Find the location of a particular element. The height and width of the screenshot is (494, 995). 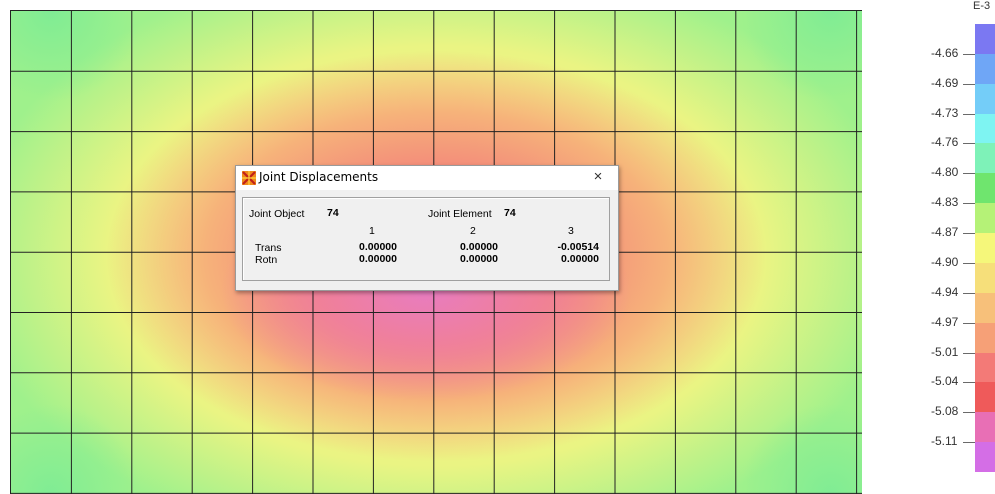

joint-object-label: Joint Object is located at coordinates (277, 214).